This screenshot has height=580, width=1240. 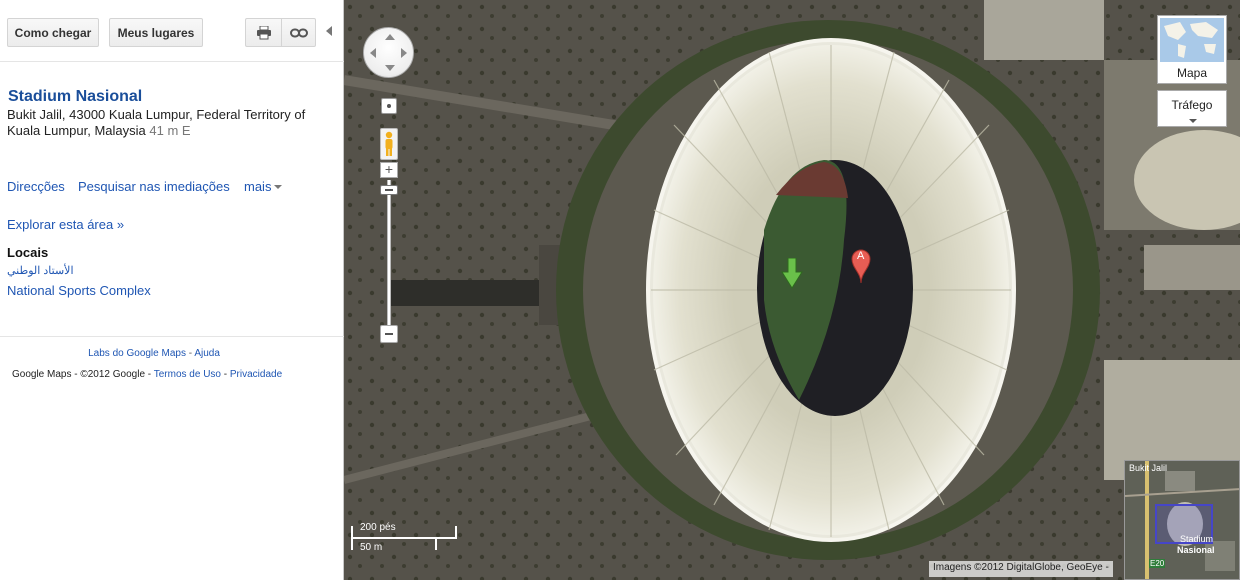 I want to click on marker-letter: A, so click(x=861, y=256).